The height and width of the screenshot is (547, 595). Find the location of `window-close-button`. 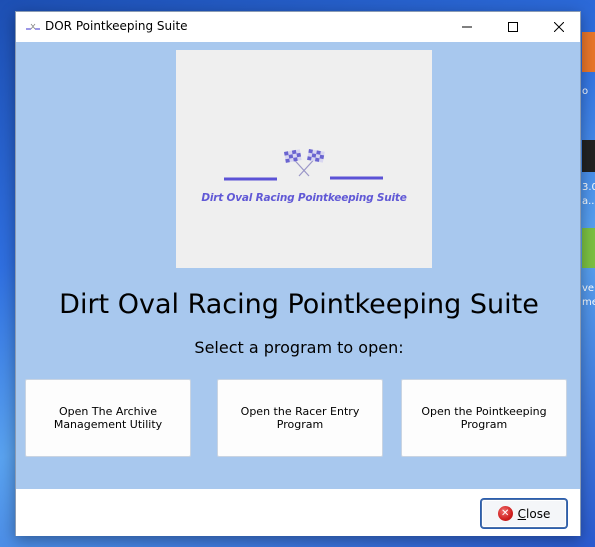

window-close-button is located at coordinates (559, 27).